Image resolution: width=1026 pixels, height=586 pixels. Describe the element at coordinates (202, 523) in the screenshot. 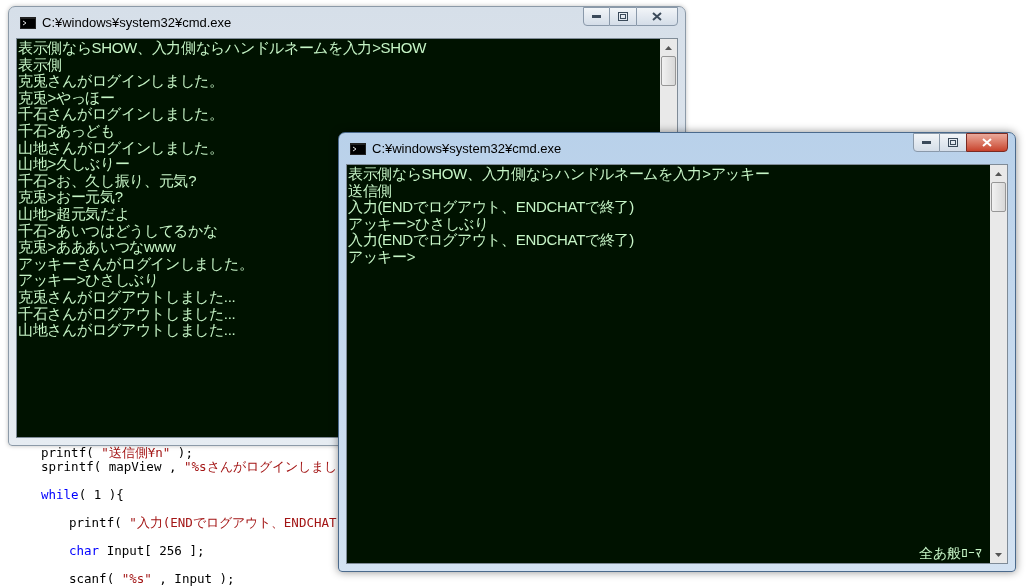

I see `code-line: printf( "入力(ENDでログアウト、ENDCHAT` at that location.